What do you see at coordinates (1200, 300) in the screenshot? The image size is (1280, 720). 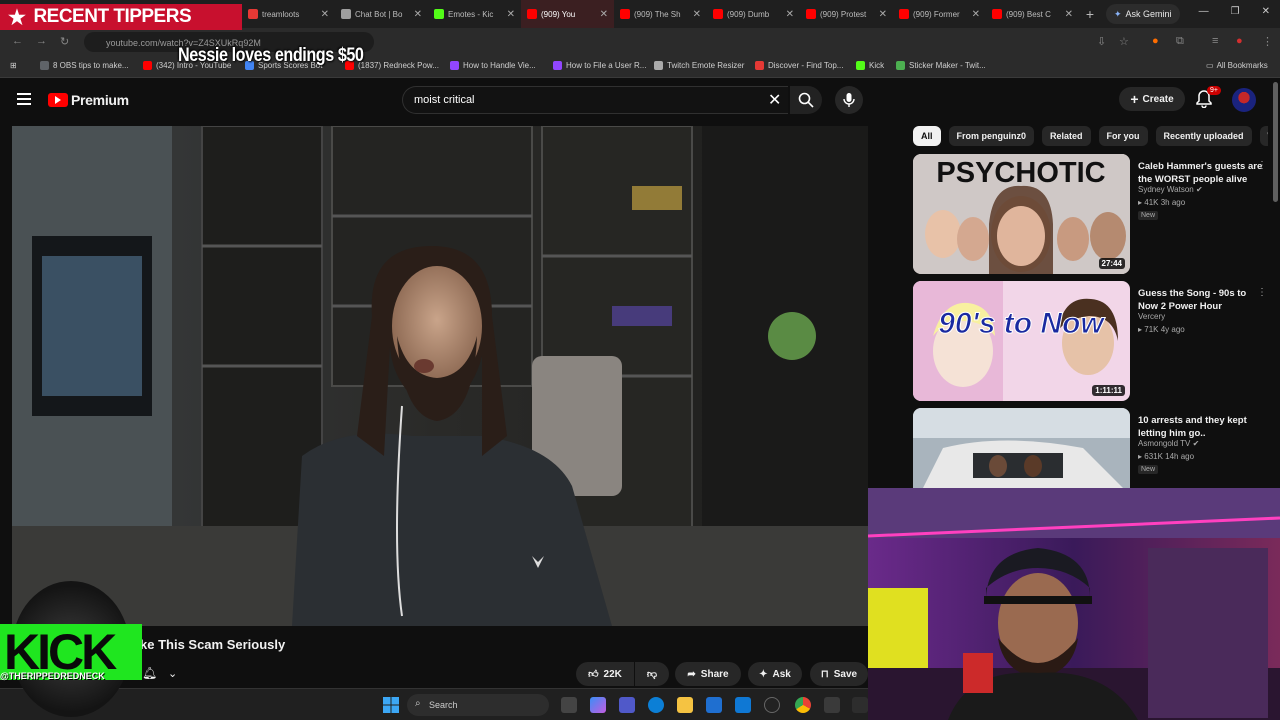 I see `video-title: Guess the Song - 90s to Now 2 Power Hour` at bounding box center [1200, 300].